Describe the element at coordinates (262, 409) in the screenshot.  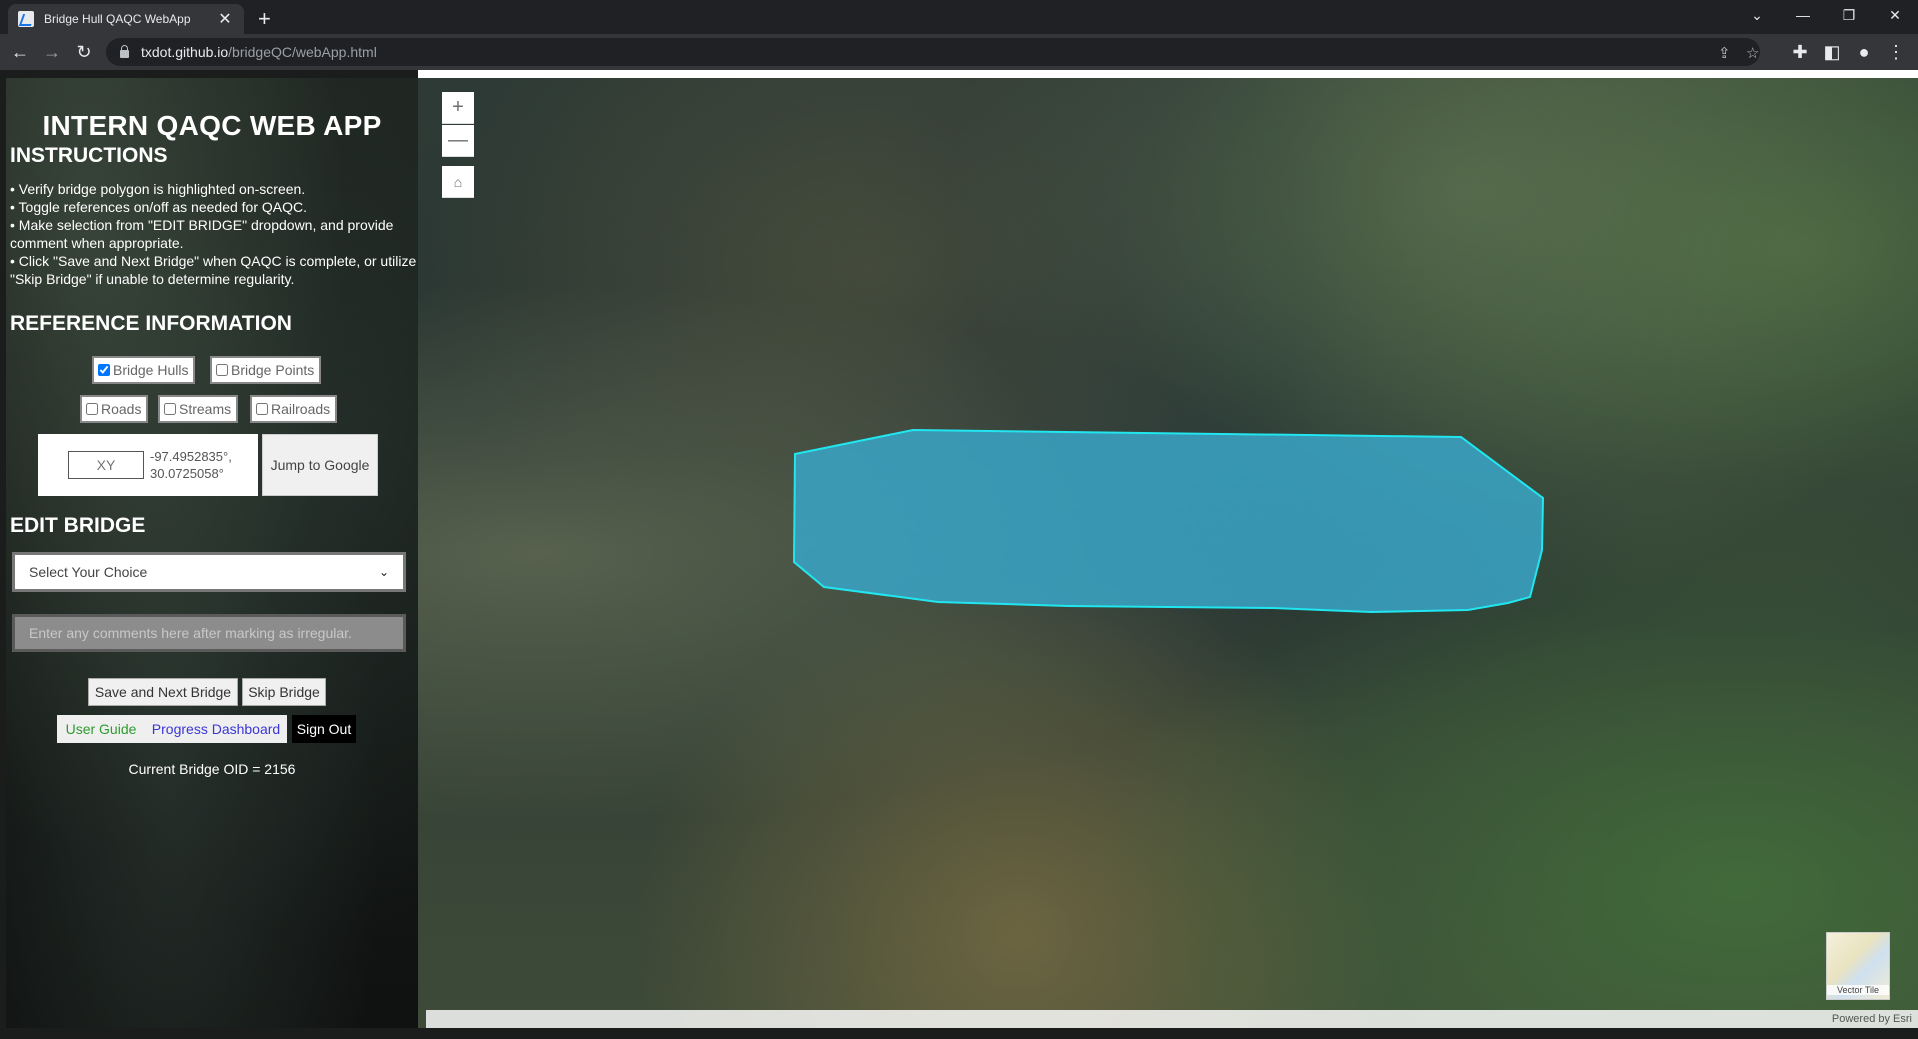
I see `railroads-checkbox` at that location.